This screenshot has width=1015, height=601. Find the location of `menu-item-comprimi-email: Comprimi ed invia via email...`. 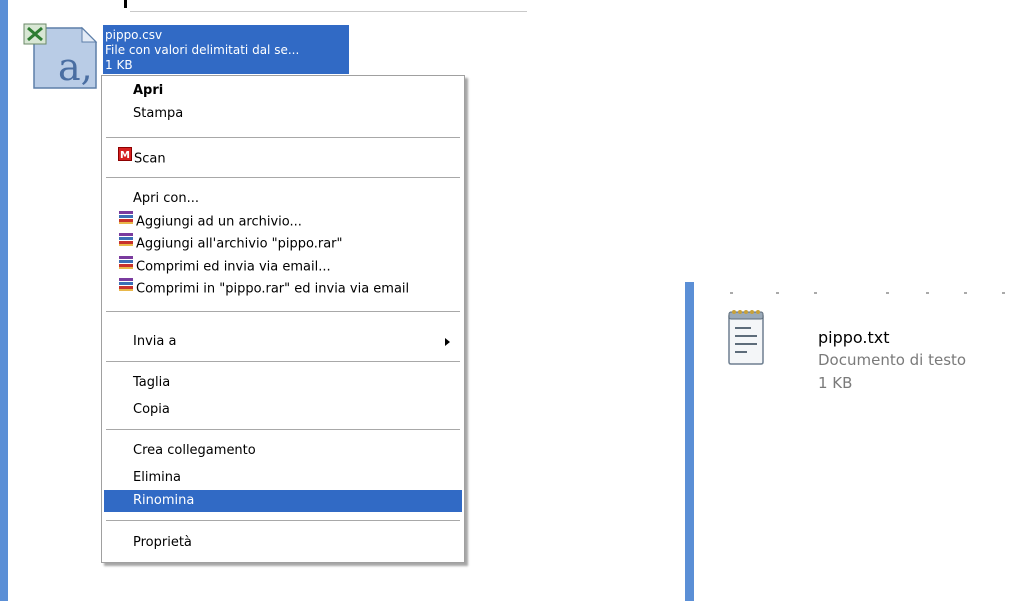

menu-item-comprimi-email: Comprimi ed invia via email... is located at coordinates (283, 267).